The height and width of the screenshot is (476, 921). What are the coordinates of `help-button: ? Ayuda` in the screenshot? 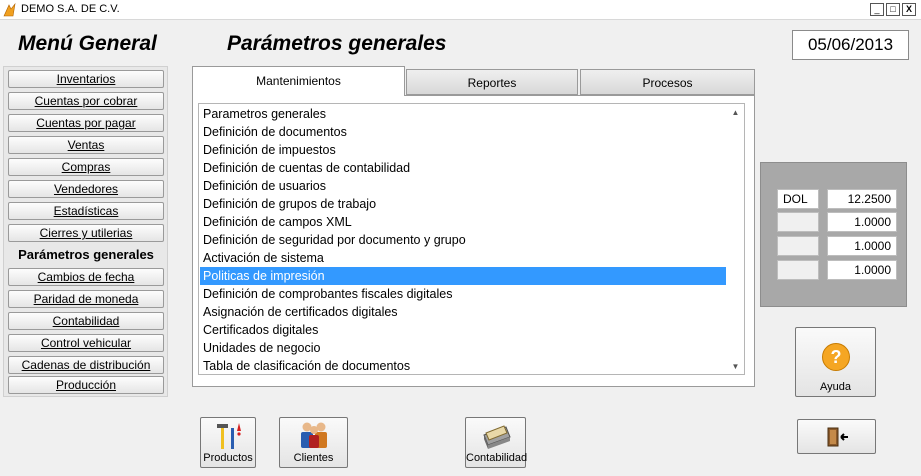 It's located at (835, 362).